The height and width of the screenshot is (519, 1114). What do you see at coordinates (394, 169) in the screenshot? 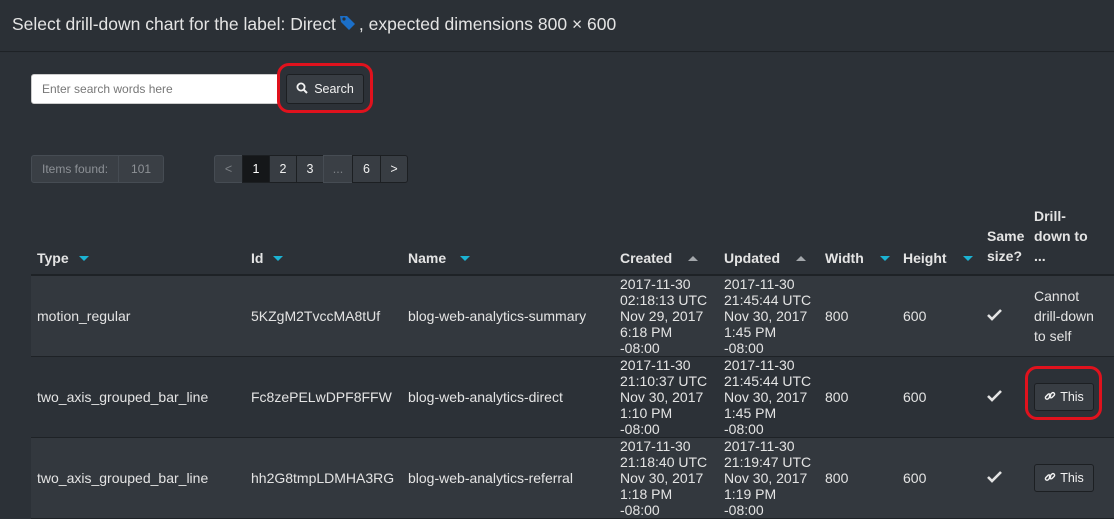
I see `page-next: >` at bounding box center [394, 169].